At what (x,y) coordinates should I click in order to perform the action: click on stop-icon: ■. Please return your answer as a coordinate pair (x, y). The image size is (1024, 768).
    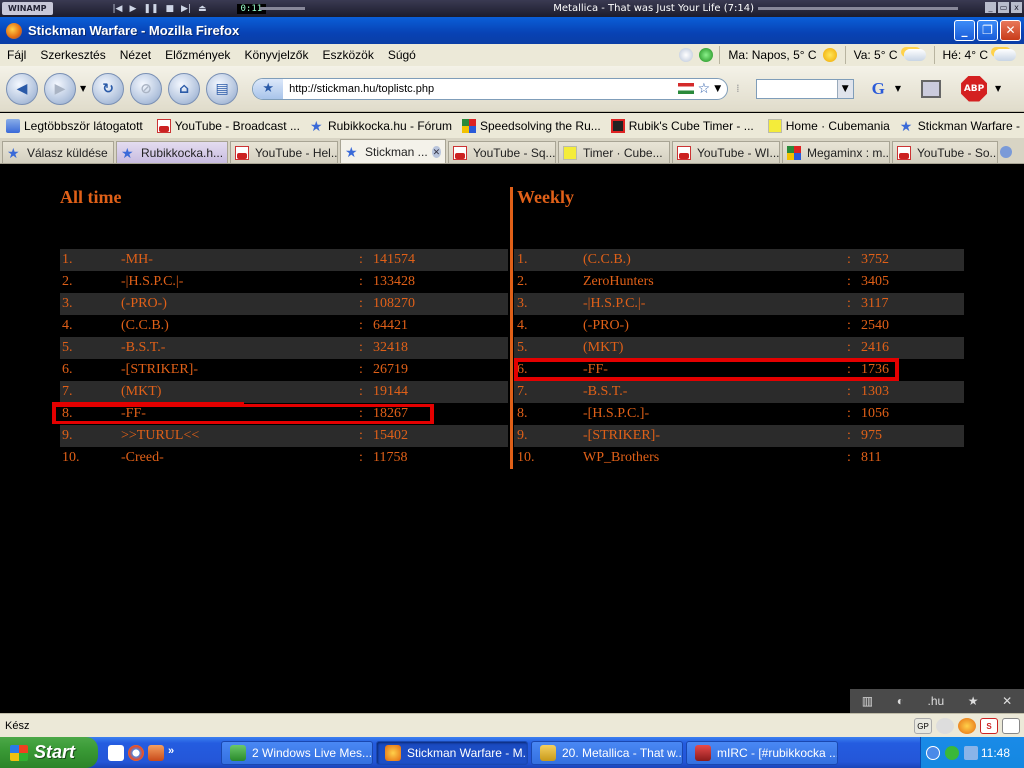
    Looking at the image, I should click on (170, 9).